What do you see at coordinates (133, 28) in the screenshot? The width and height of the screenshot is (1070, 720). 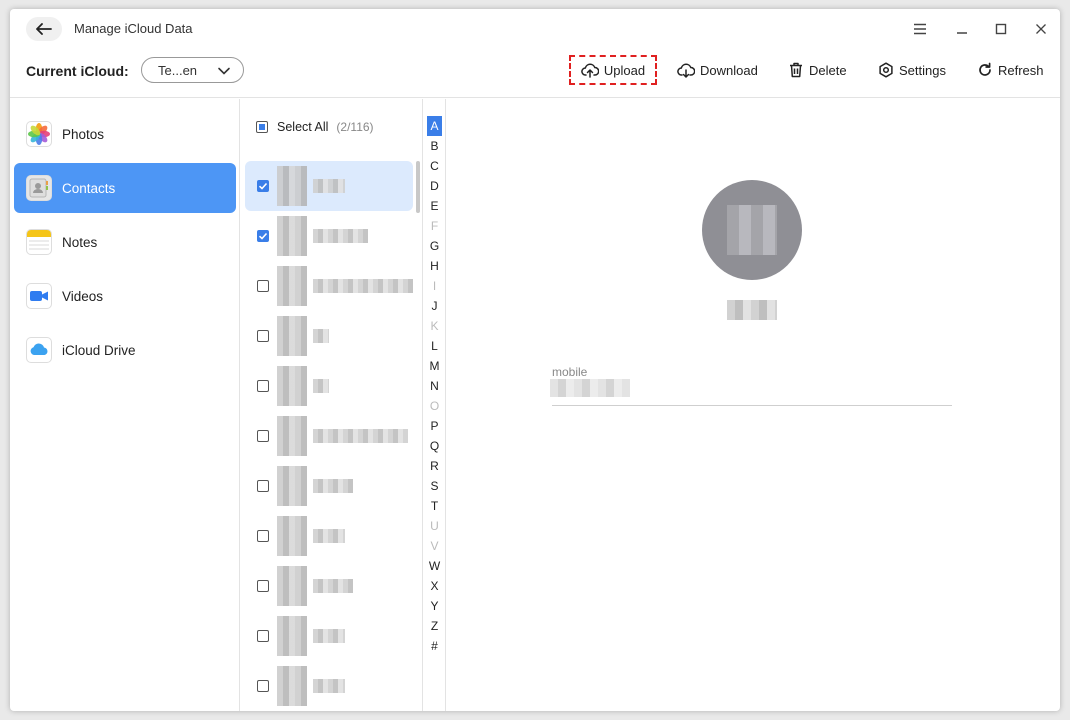 I see `window-title: Manage iCloud Data` at bounding box center [133, 28].